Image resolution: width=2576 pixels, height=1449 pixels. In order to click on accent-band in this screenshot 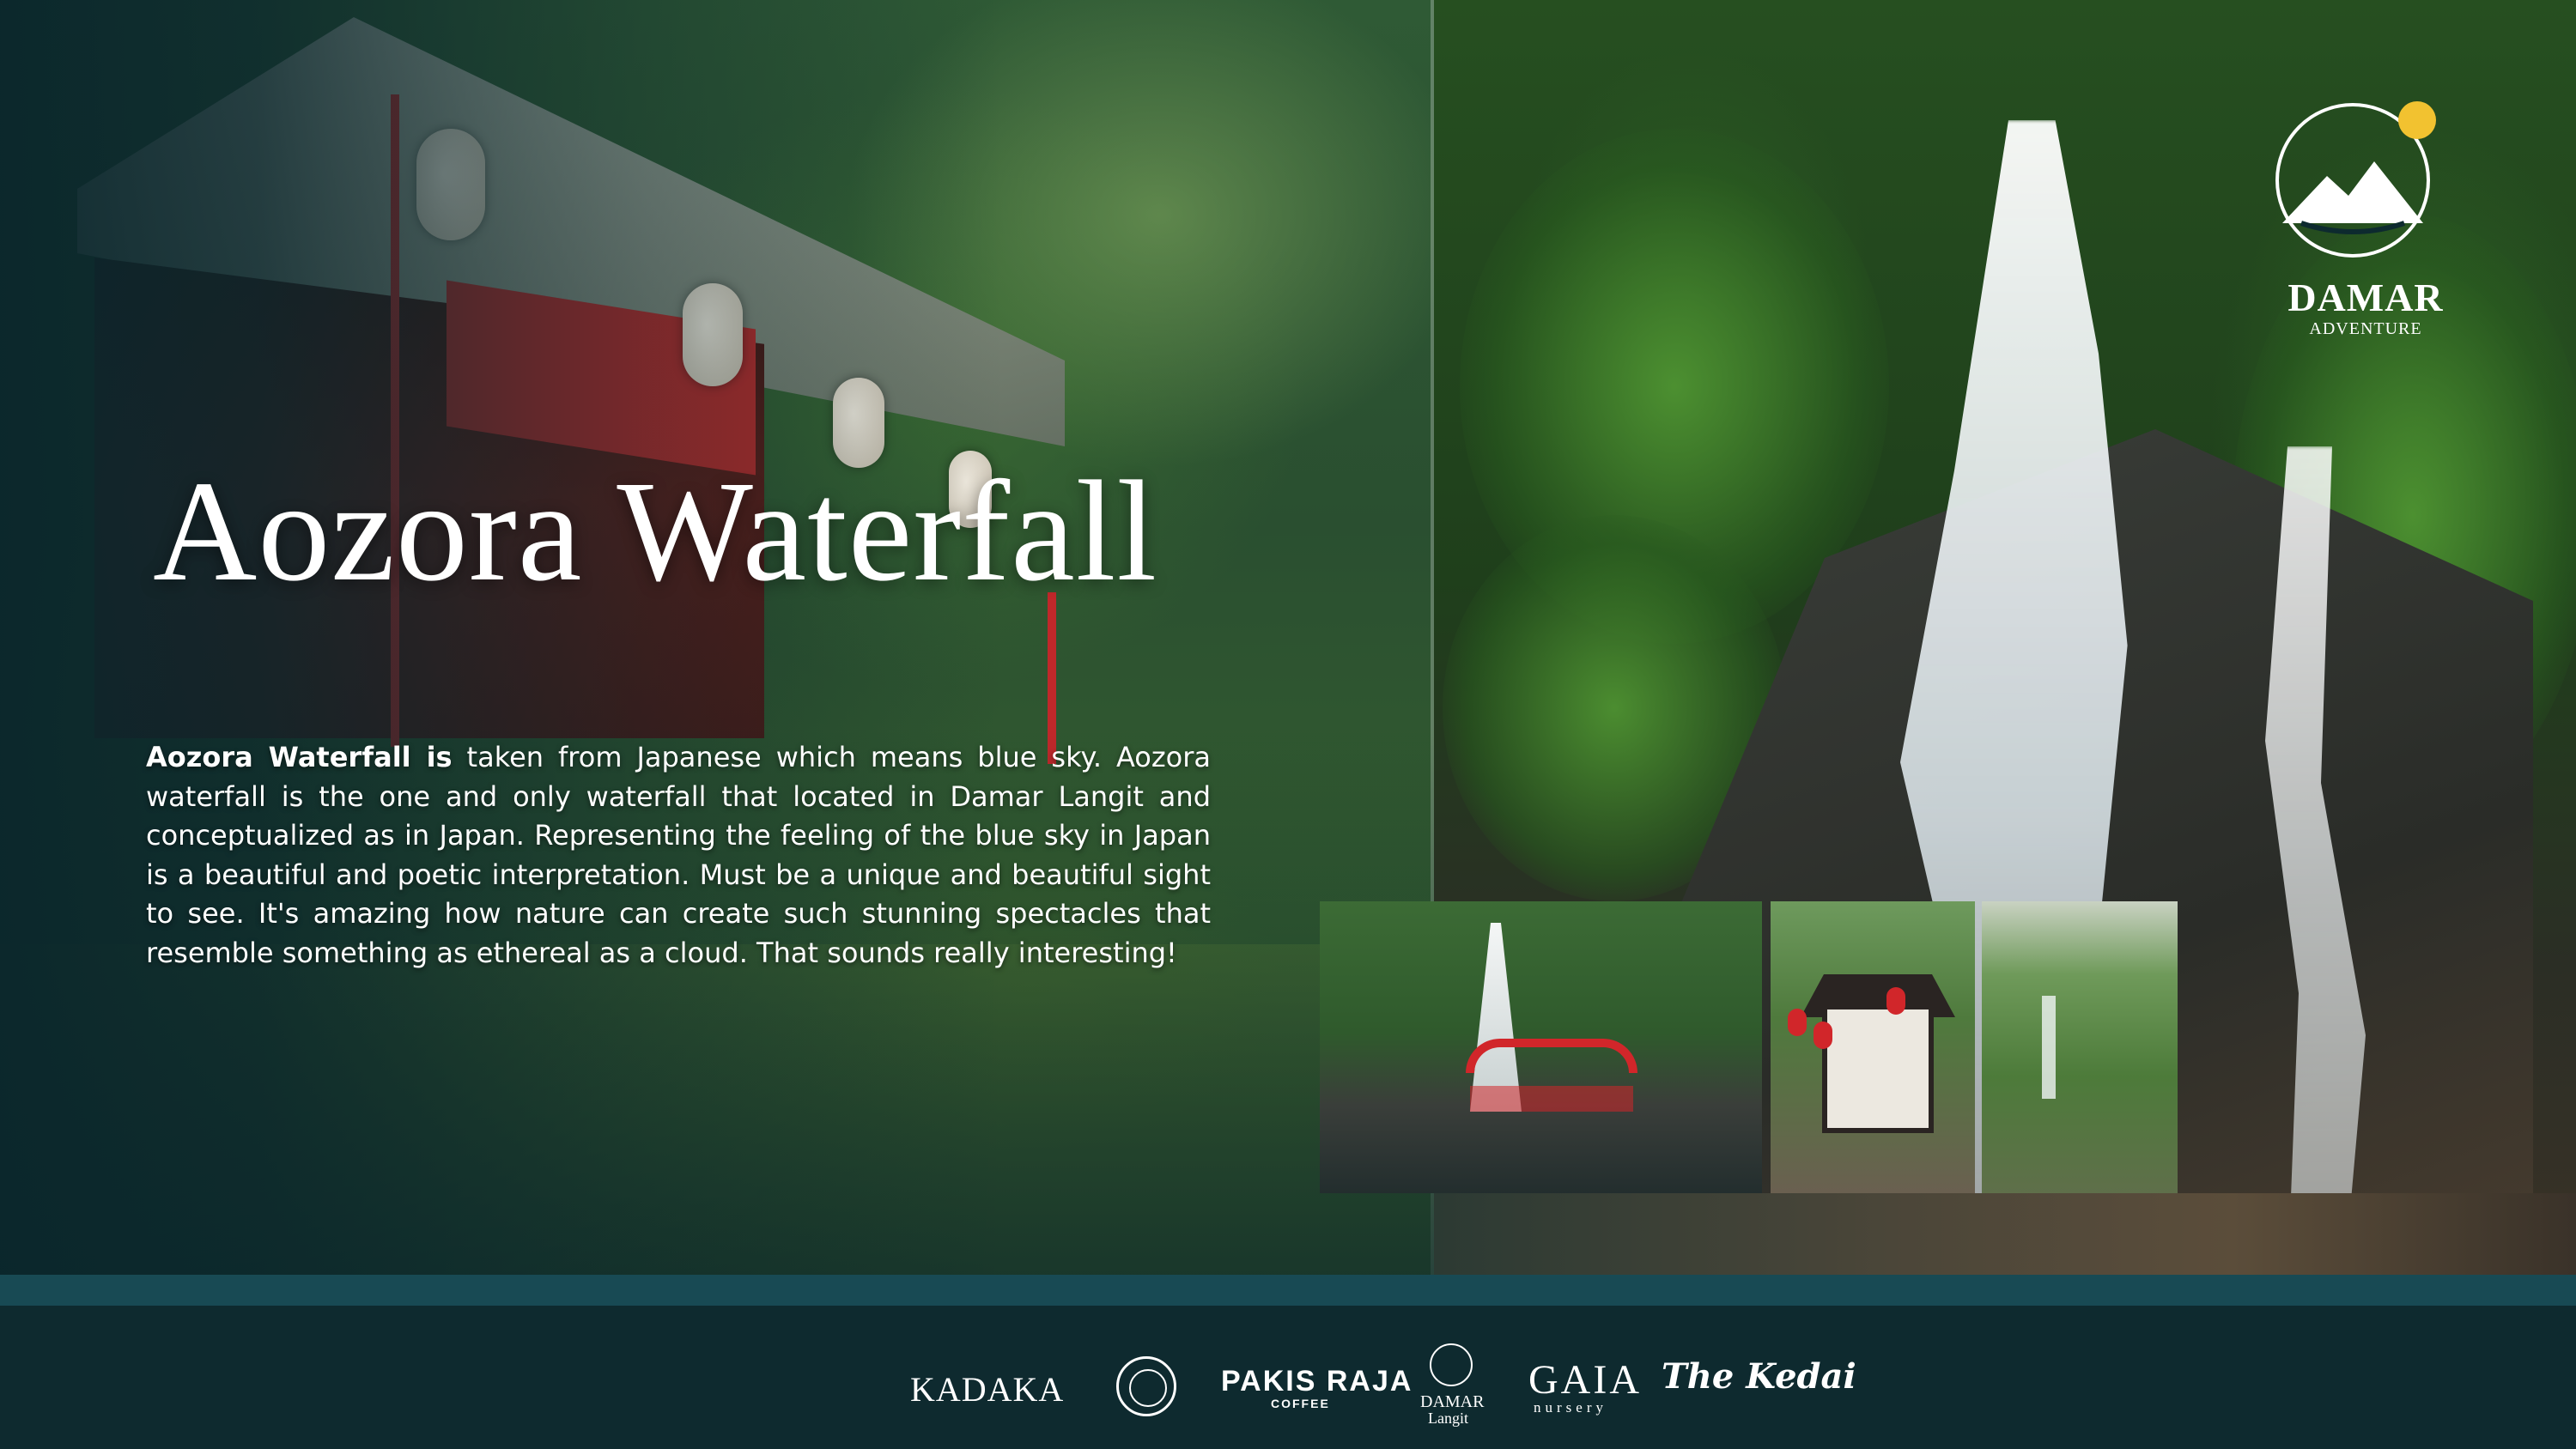, I will do `click(1288, 1290)`.